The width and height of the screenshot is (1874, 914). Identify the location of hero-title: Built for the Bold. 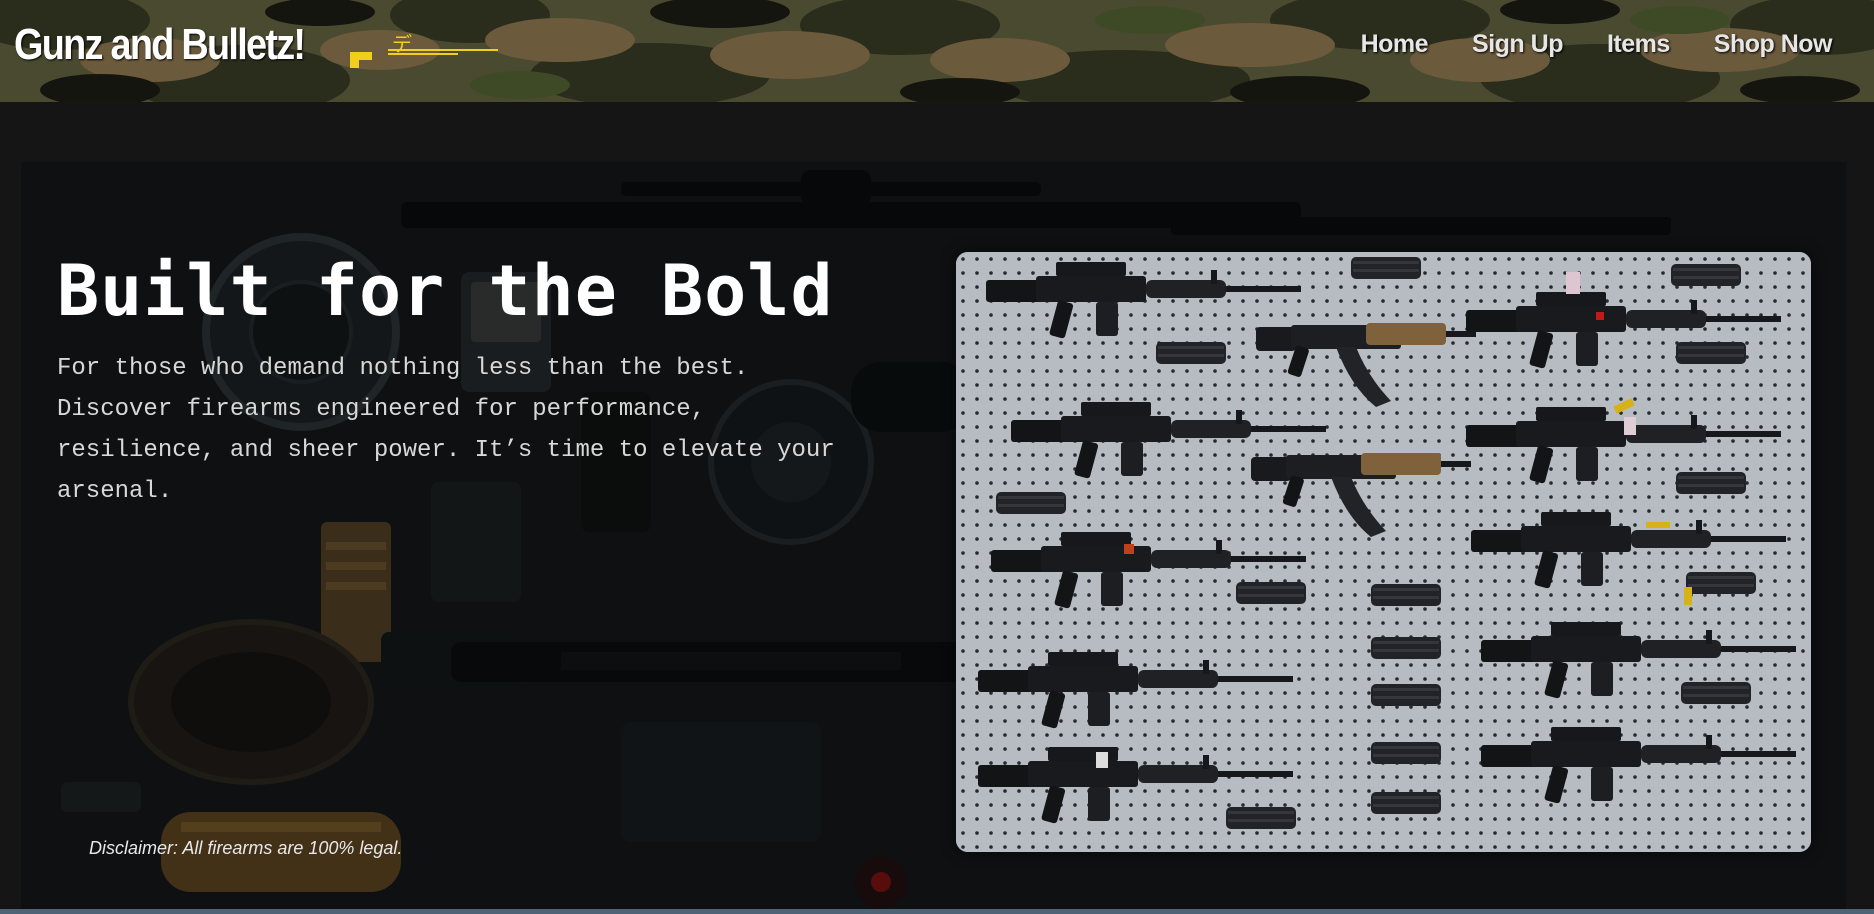
(445, 291).